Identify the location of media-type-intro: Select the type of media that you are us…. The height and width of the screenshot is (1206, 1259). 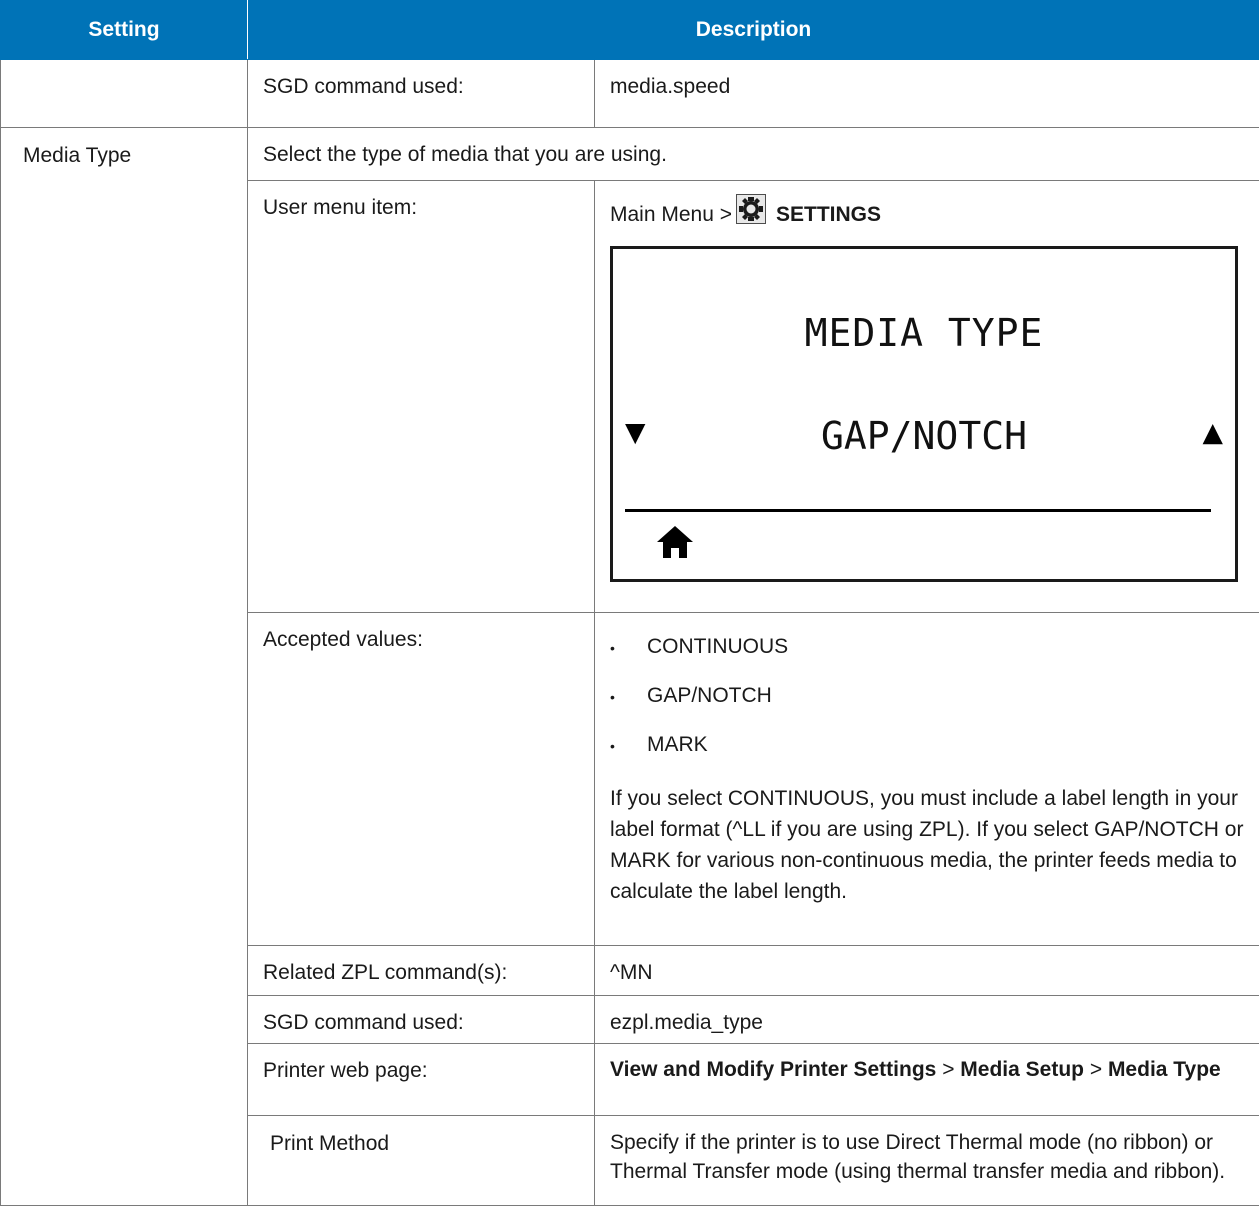
(753, 154).